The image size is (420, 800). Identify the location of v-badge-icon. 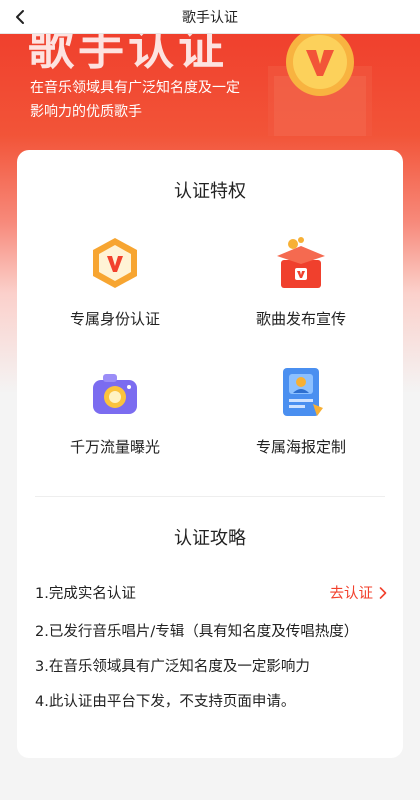
(320, 87).